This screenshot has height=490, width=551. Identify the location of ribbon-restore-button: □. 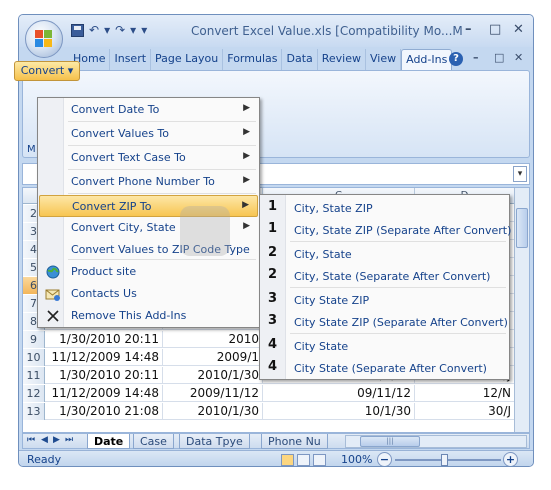
(499, 57).